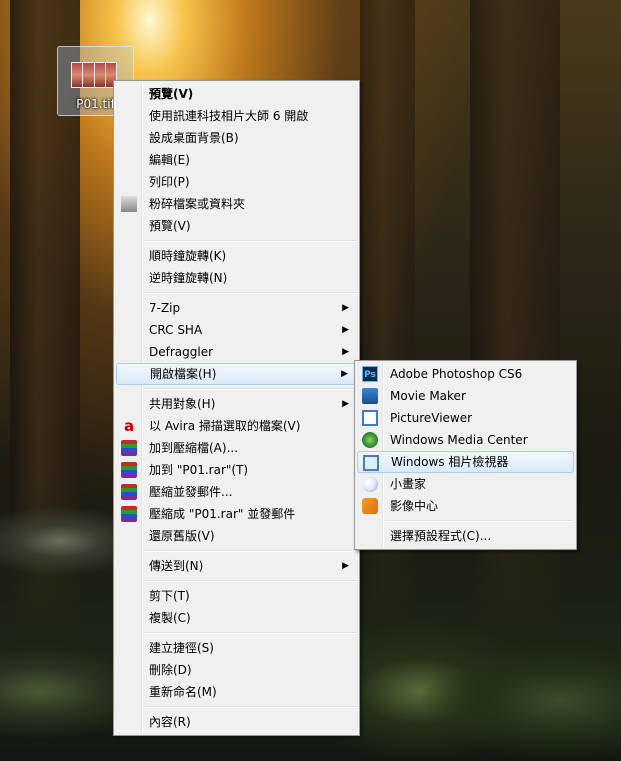  Describe the element at coordinates (370, 418) in the screenshot. I see `picture-viewer-icon` at that location.